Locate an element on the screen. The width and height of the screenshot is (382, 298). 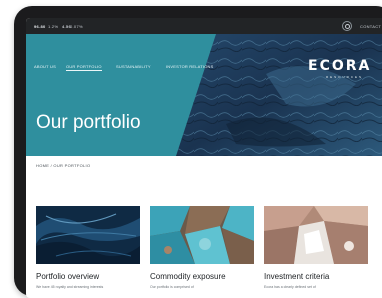
ticker-change-2: 0.07% is located at coordinates (76, 26).